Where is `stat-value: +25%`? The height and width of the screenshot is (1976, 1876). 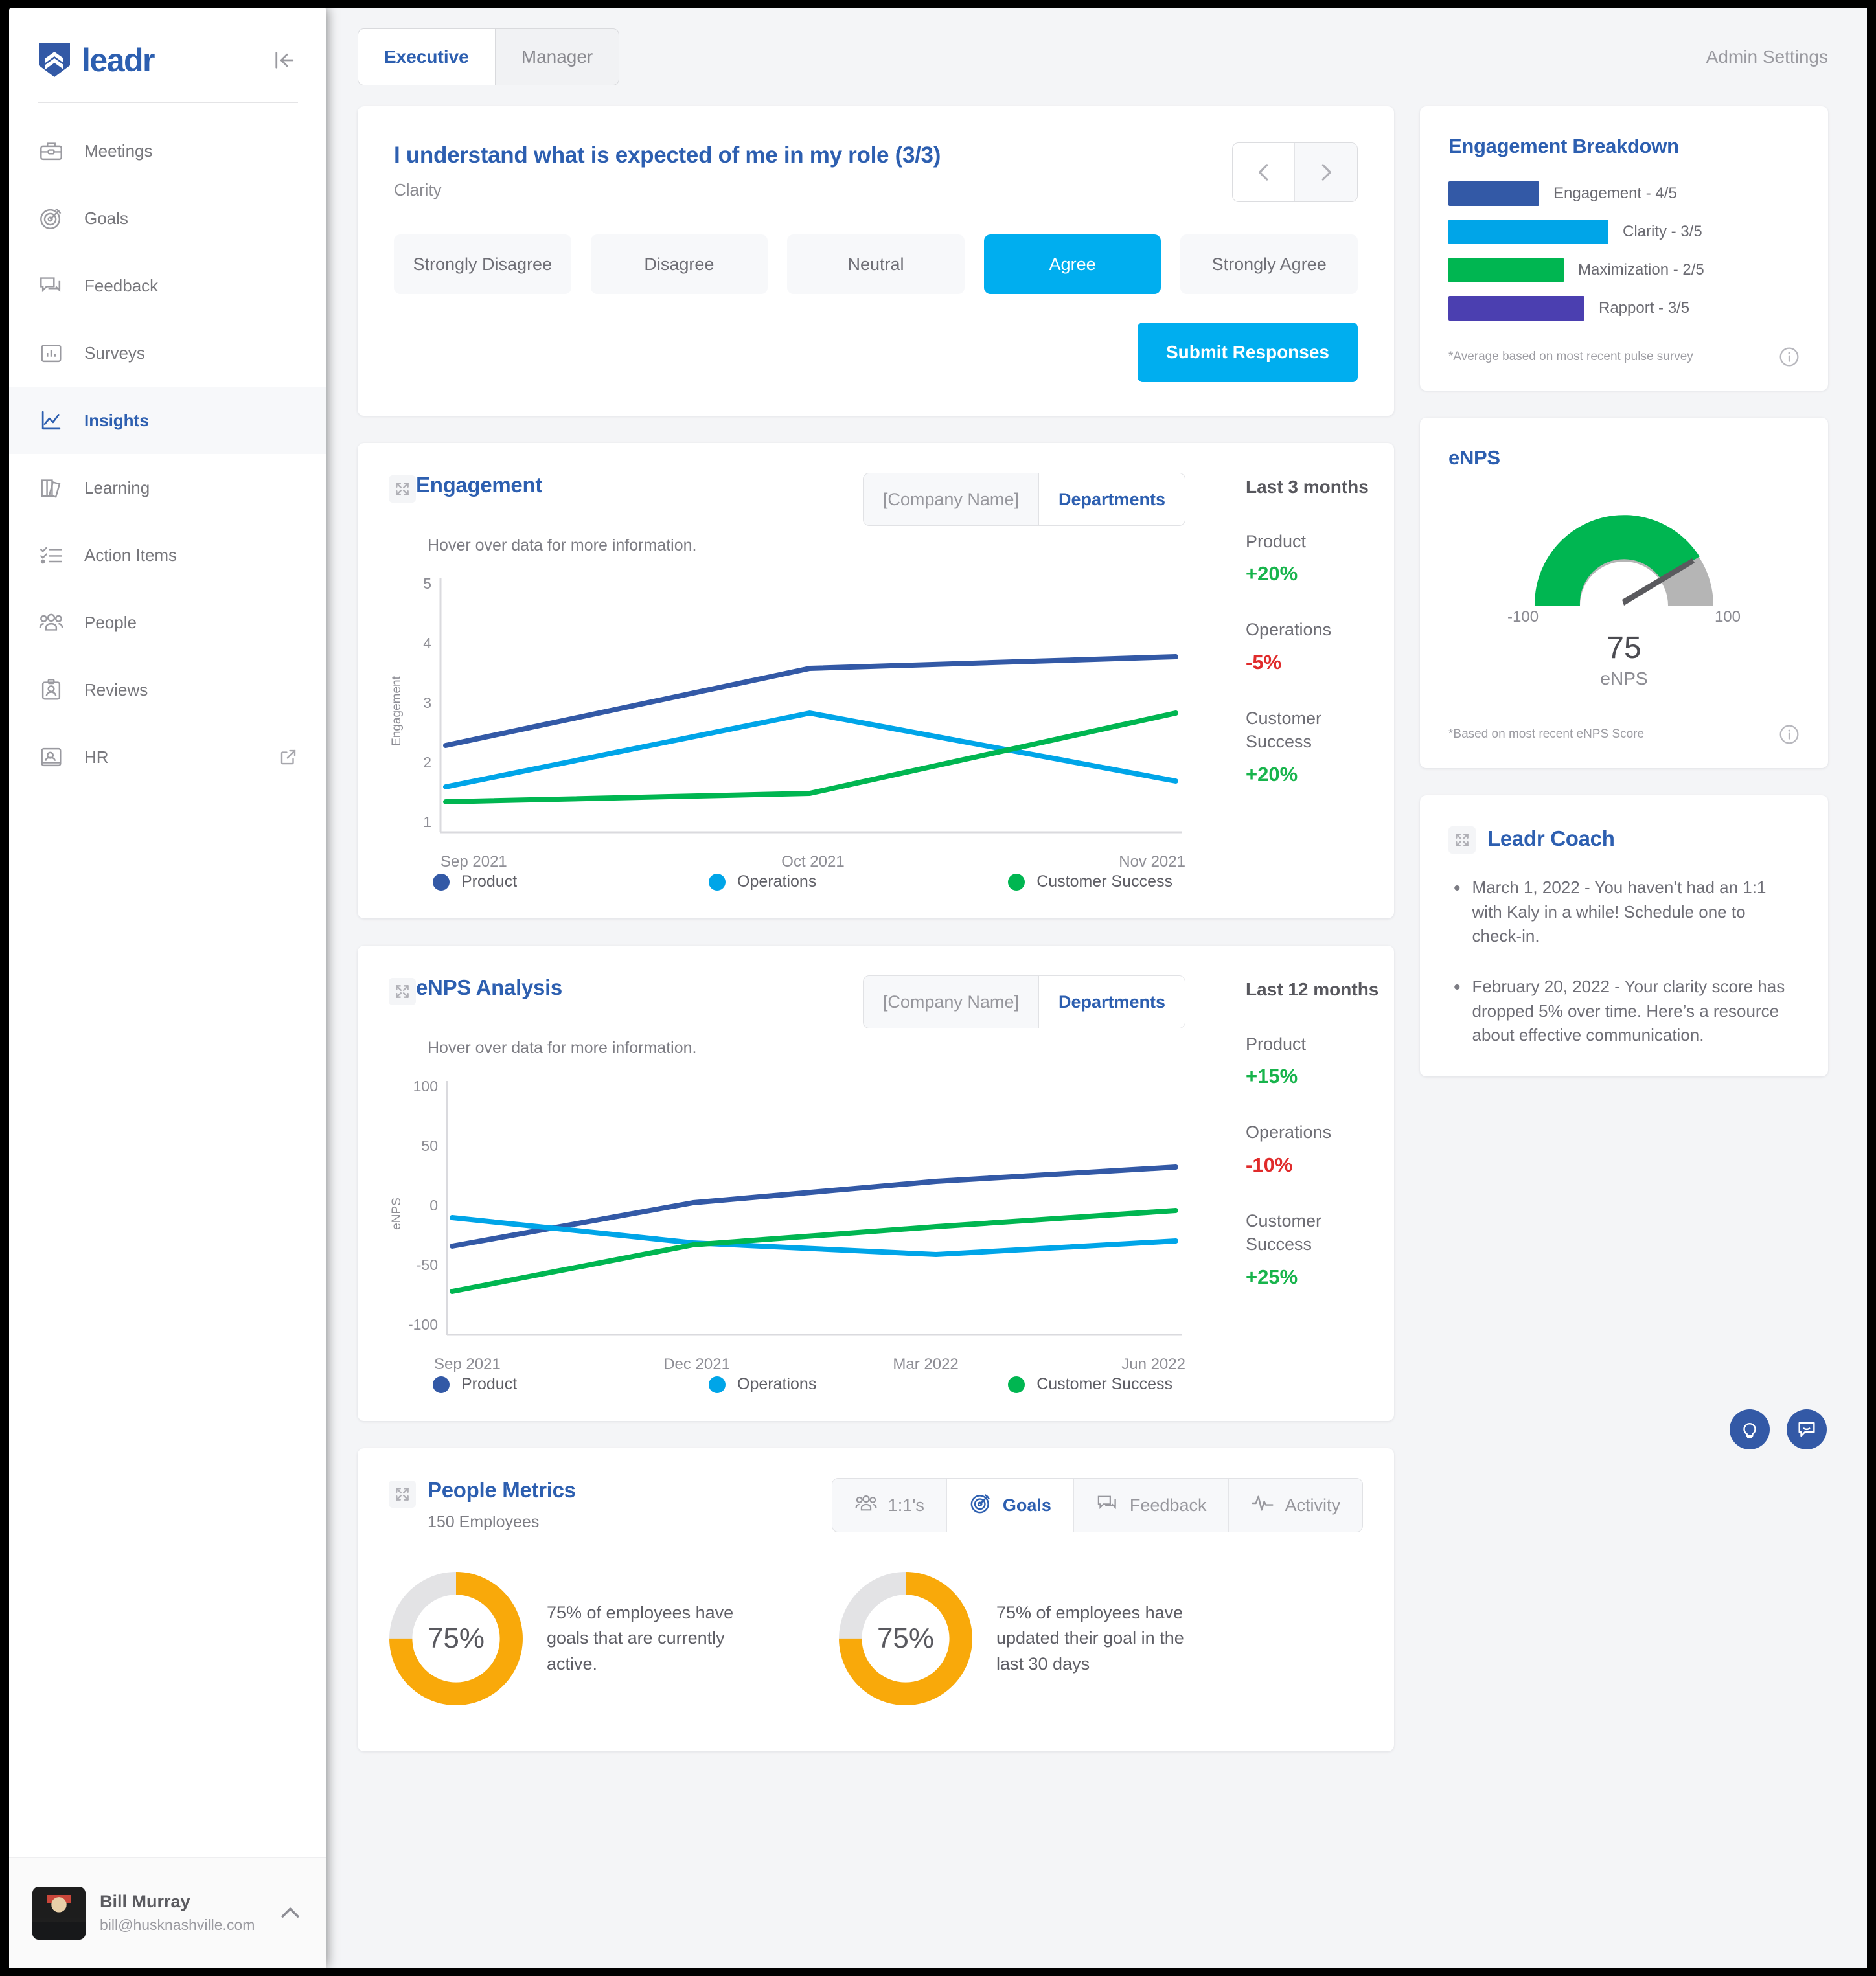 stat-value: +25% is located at coordinates (1272, 1276).